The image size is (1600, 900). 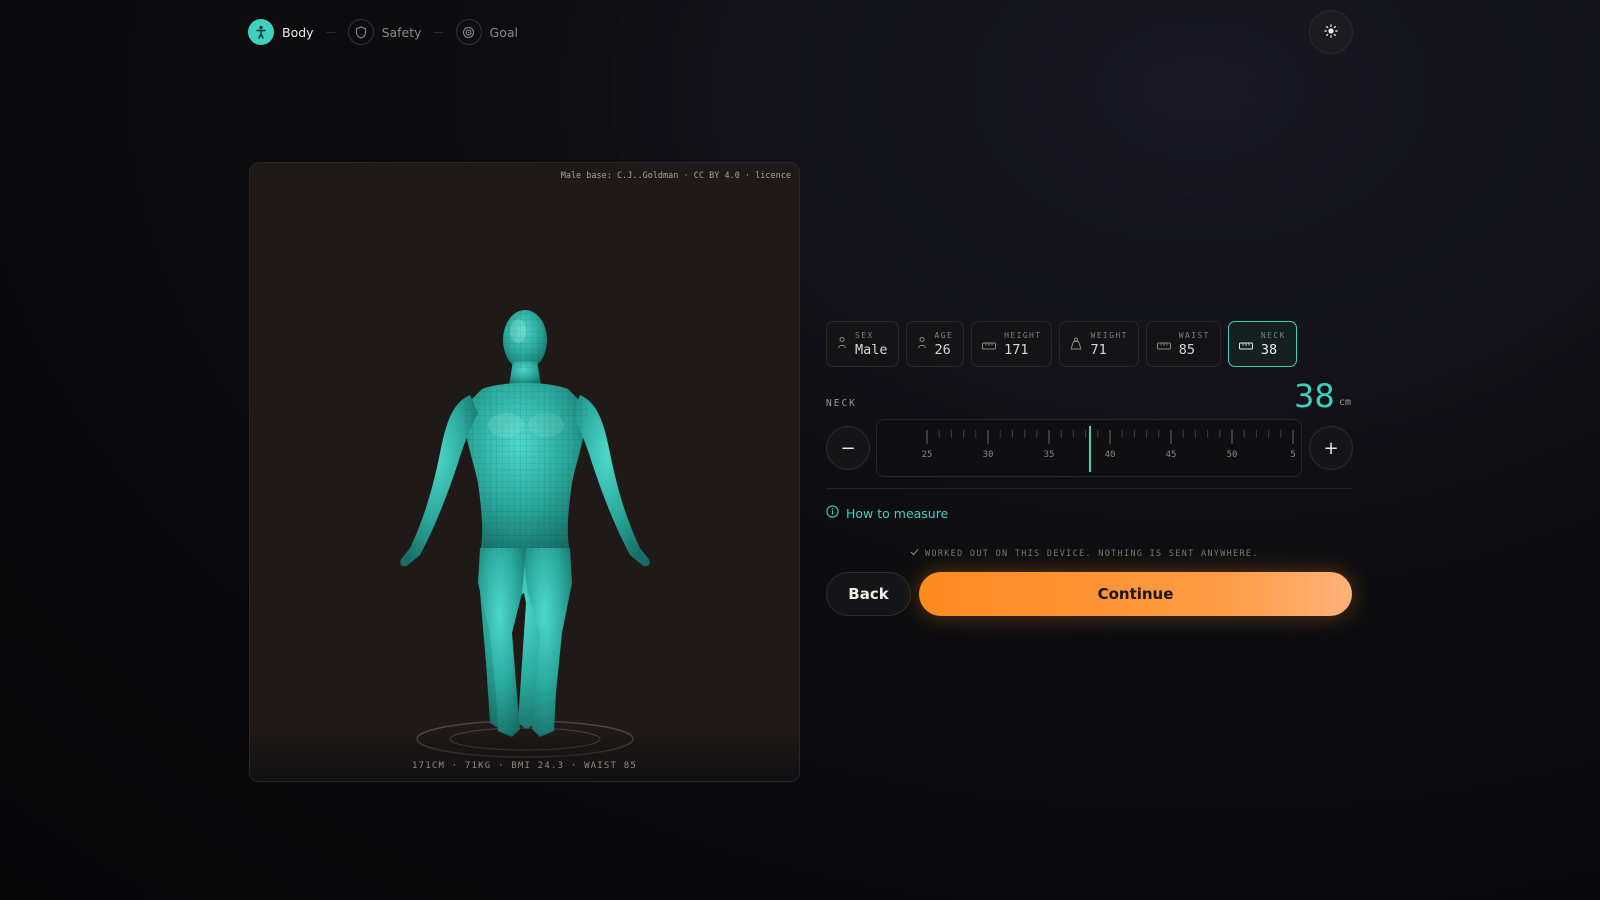 What do you see at coordinates (1076, 344) in the screenshot?
I see `weight-icon` at bounding box center [1076, 344].